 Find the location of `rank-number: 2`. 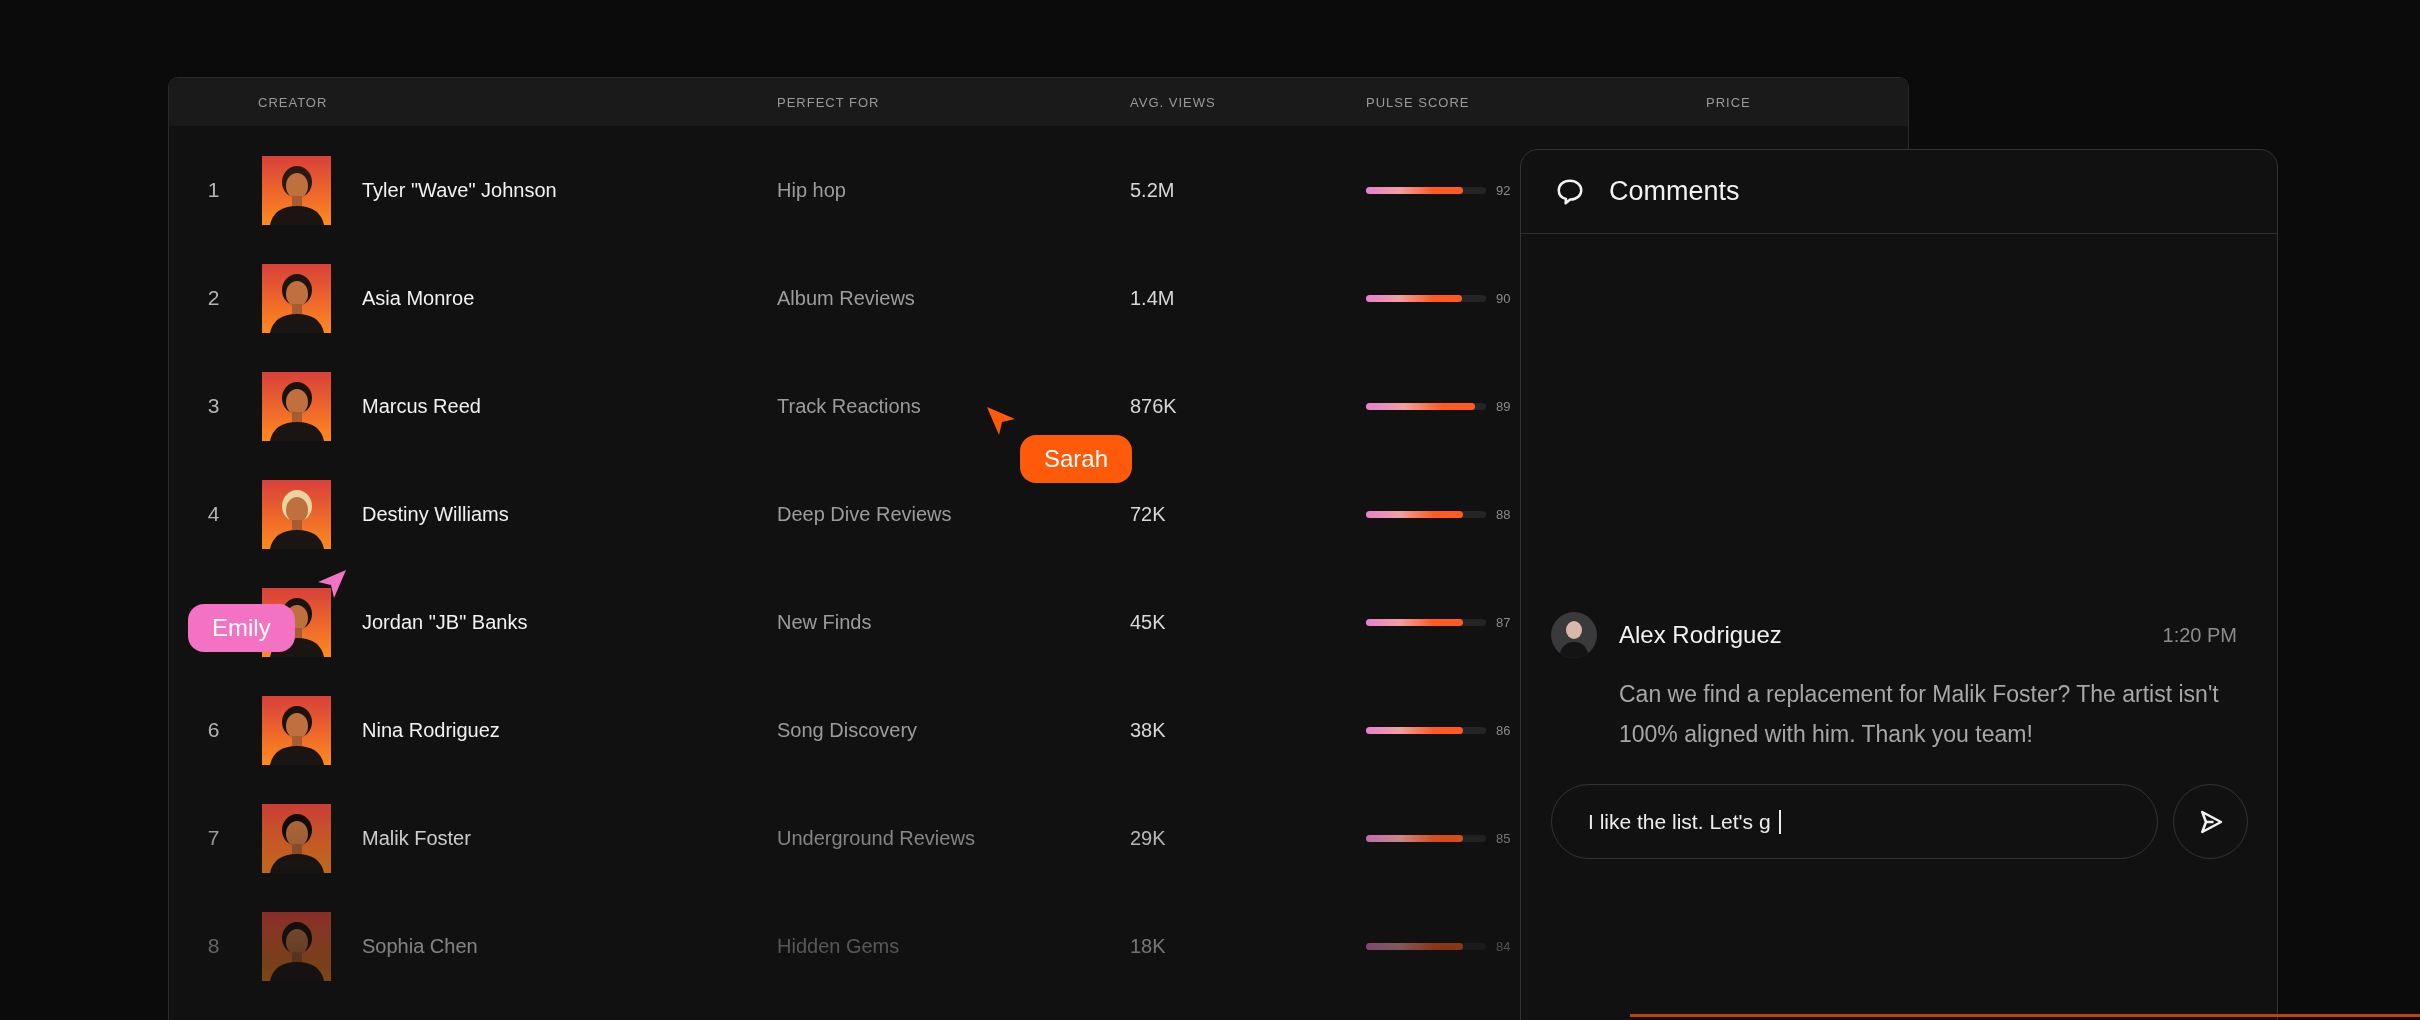

rank-number: 2 is located at coordinates (213, 298).